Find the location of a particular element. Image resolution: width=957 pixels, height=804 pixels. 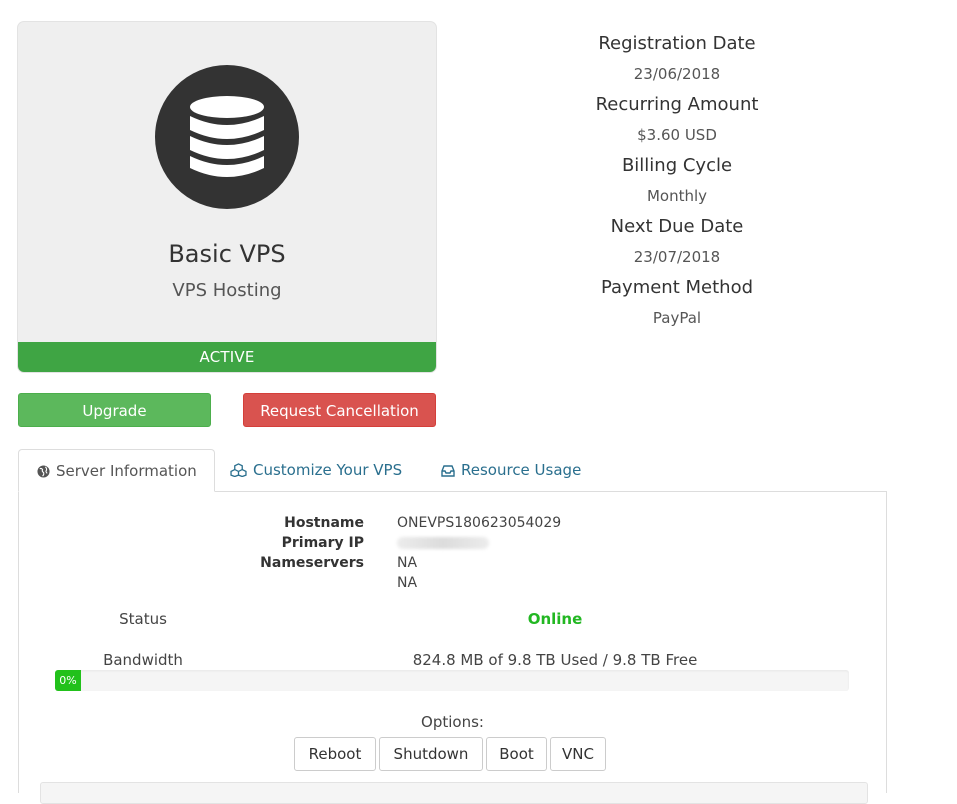

console-area is located at coordinates (454, 793).